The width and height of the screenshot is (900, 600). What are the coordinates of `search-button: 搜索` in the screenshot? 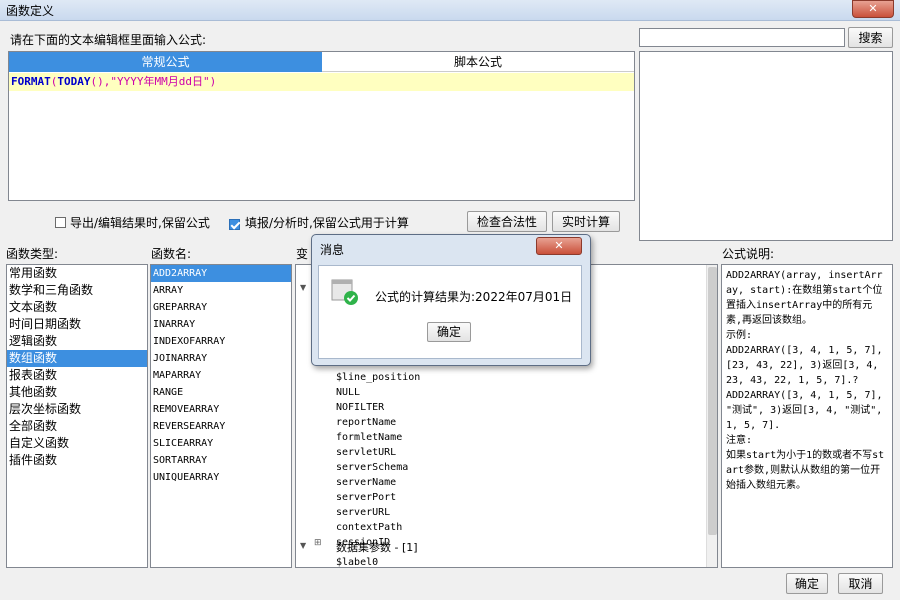 It's located at (870, 37).